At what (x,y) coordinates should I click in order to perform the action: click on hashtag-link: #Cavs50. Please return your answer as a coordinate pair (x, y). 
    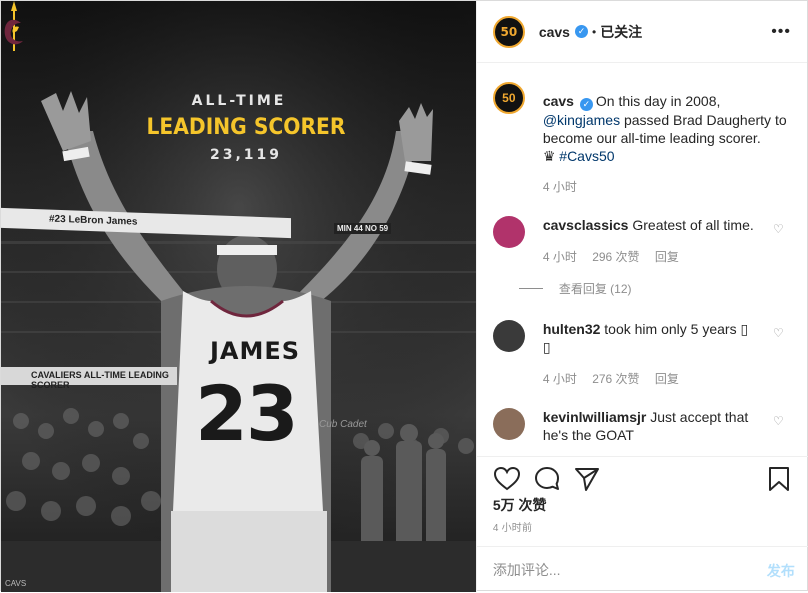
    Looking at the image, I should click on (586, 156).